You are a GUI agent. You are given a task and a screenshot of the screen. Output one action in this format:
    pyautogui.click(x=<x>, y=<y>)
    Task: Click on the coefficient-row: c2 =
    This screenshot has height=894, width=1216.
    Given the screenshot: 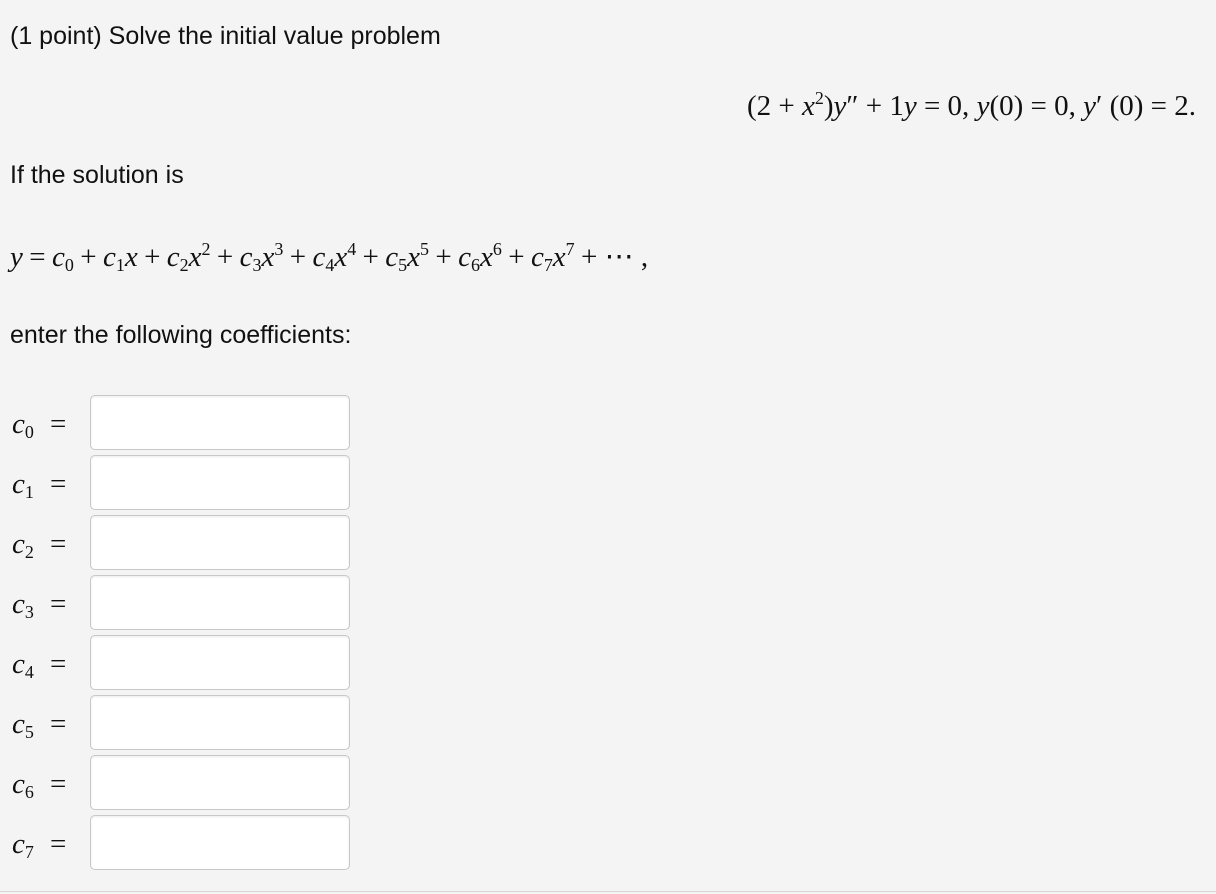 What is the action you would take?
    pyautogui.click(x=200, y=545)
    